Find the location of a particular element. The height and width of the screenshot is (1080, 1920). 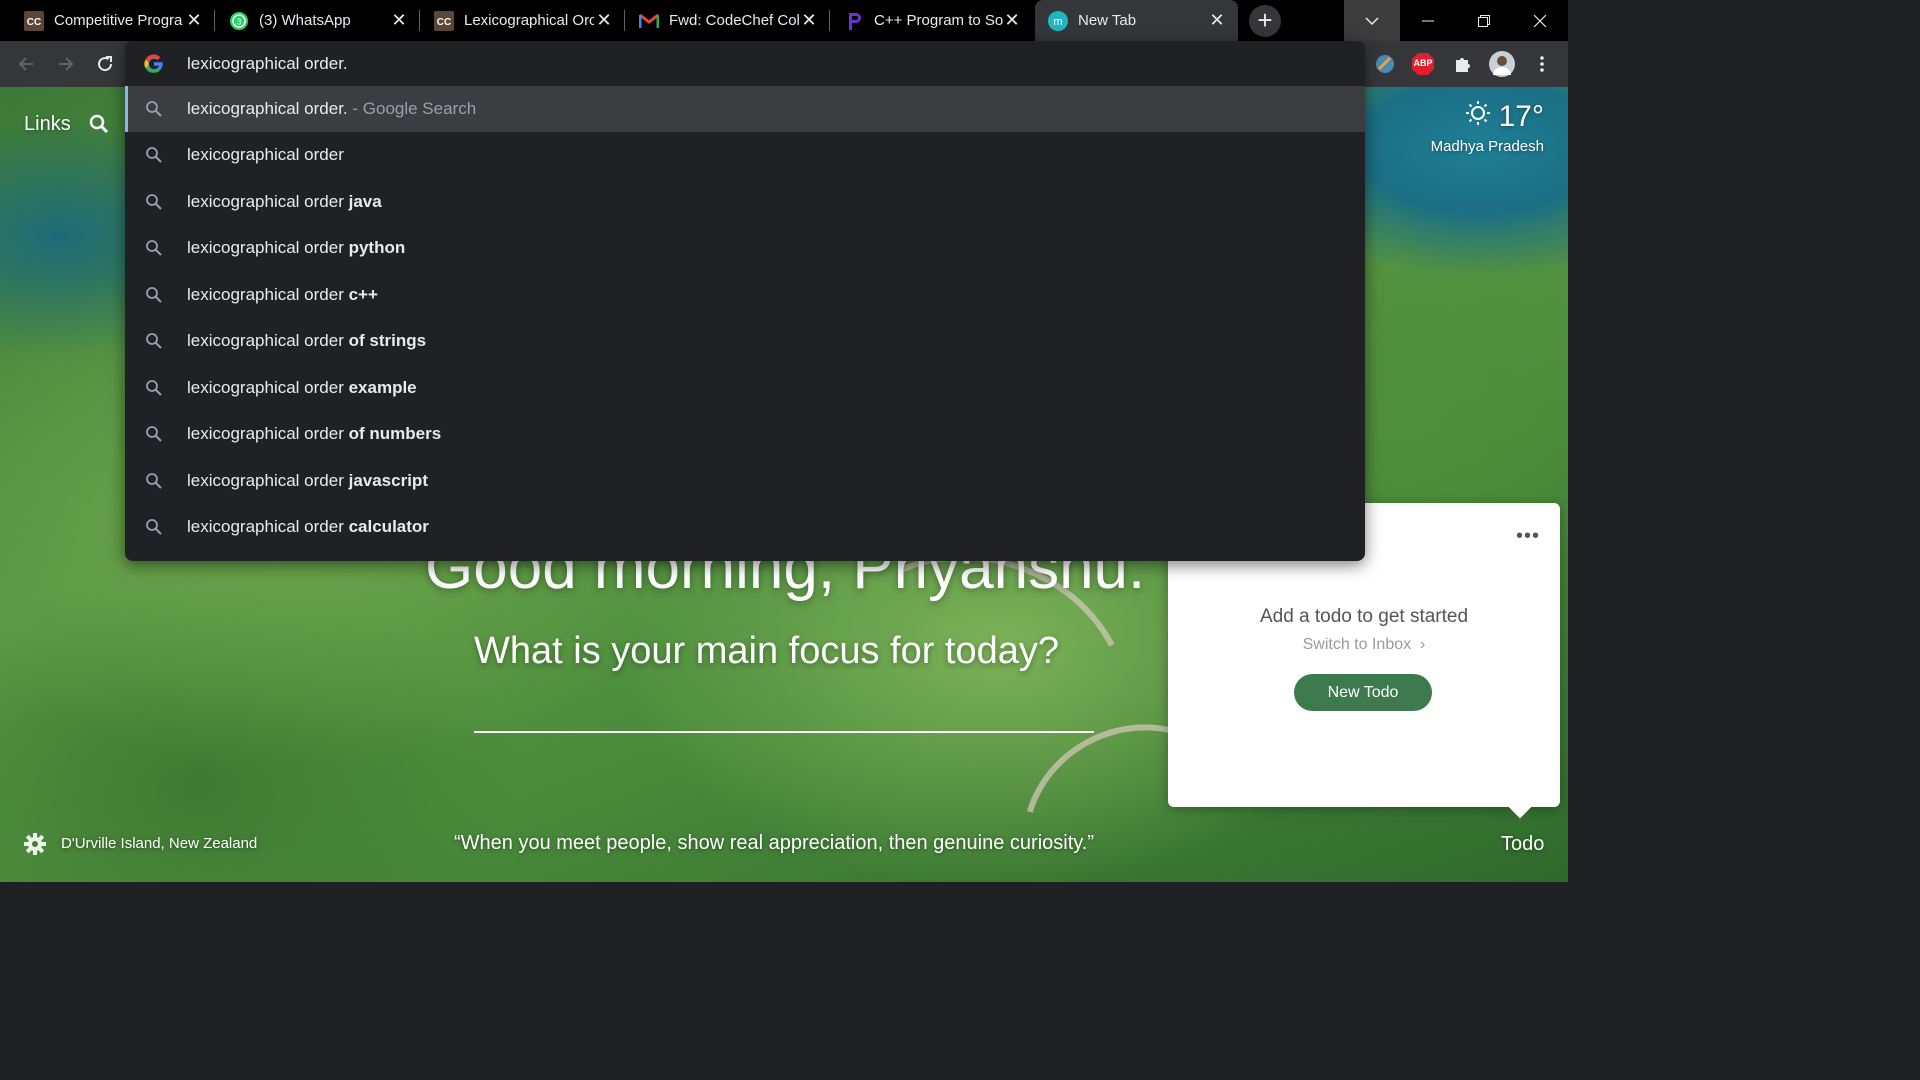

tab-competitive-programming: CC Competitive Progra ✕ is located at coordinates (107, 20).